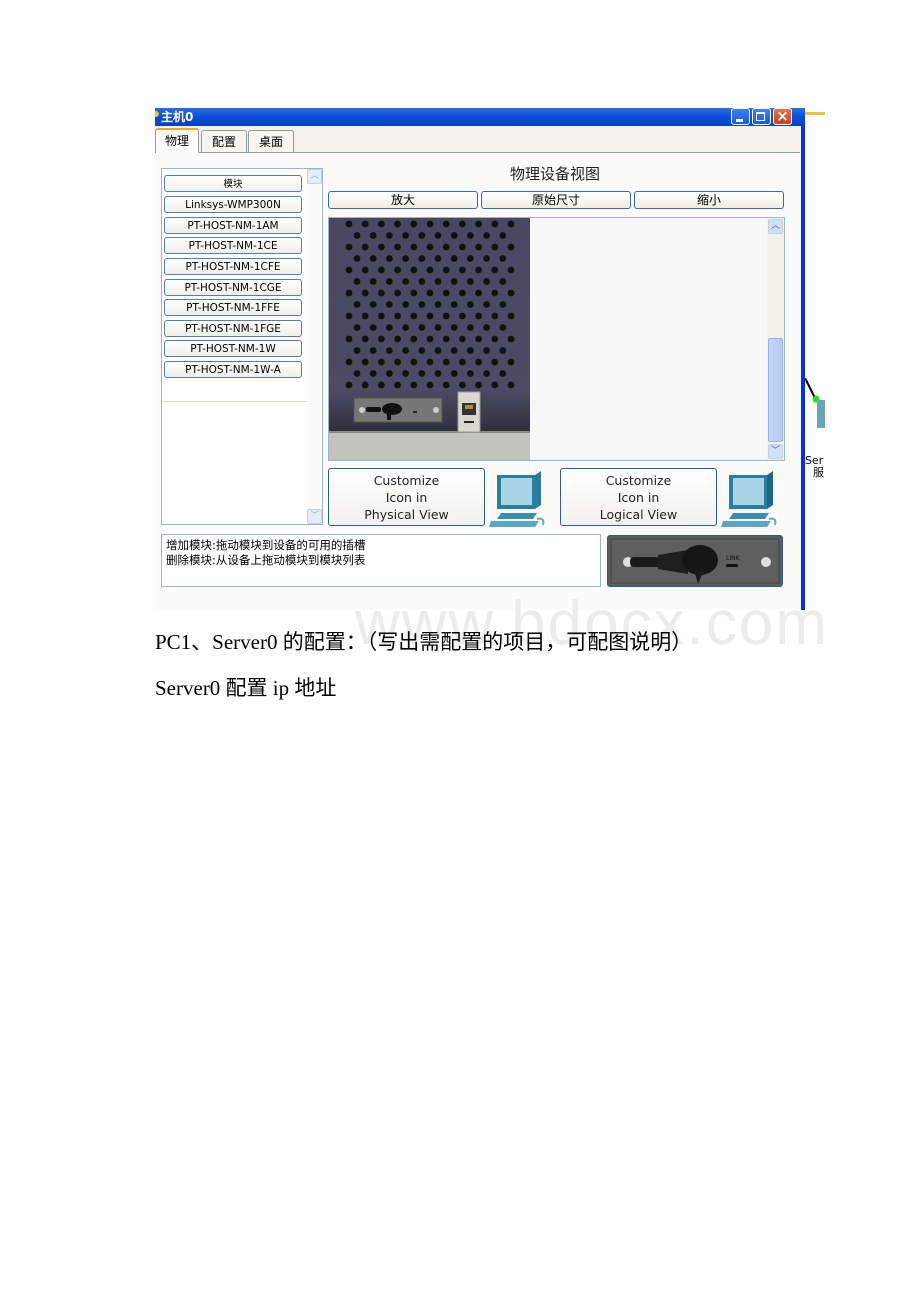  I want to click on module-item: PT-HOST-NM-1W-A, so click(233, 369).